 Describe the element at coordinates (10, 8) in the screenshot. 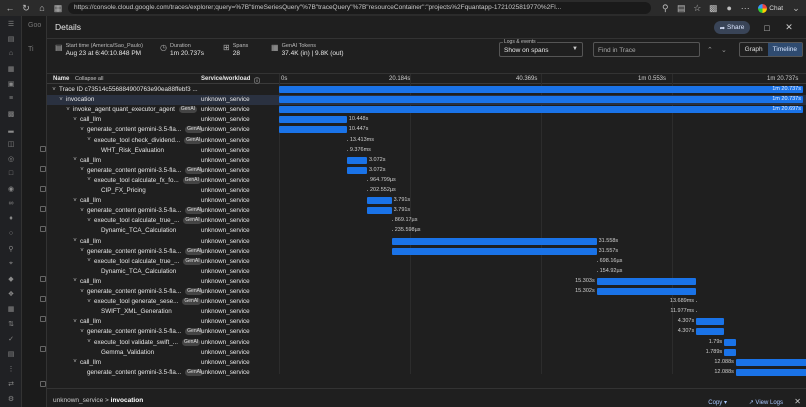

I see `back-icon: ←` at that location.